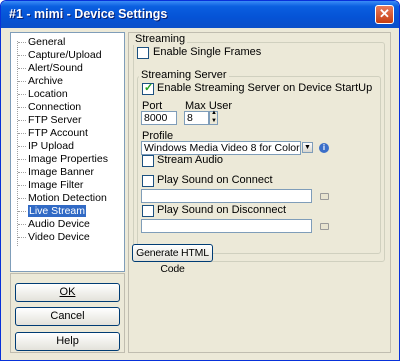 The image size is (400, 361). What do you see at coordinates (159, 118) in the screenshot?
I see `port-input: 8000` at bounding box center [159, 118].